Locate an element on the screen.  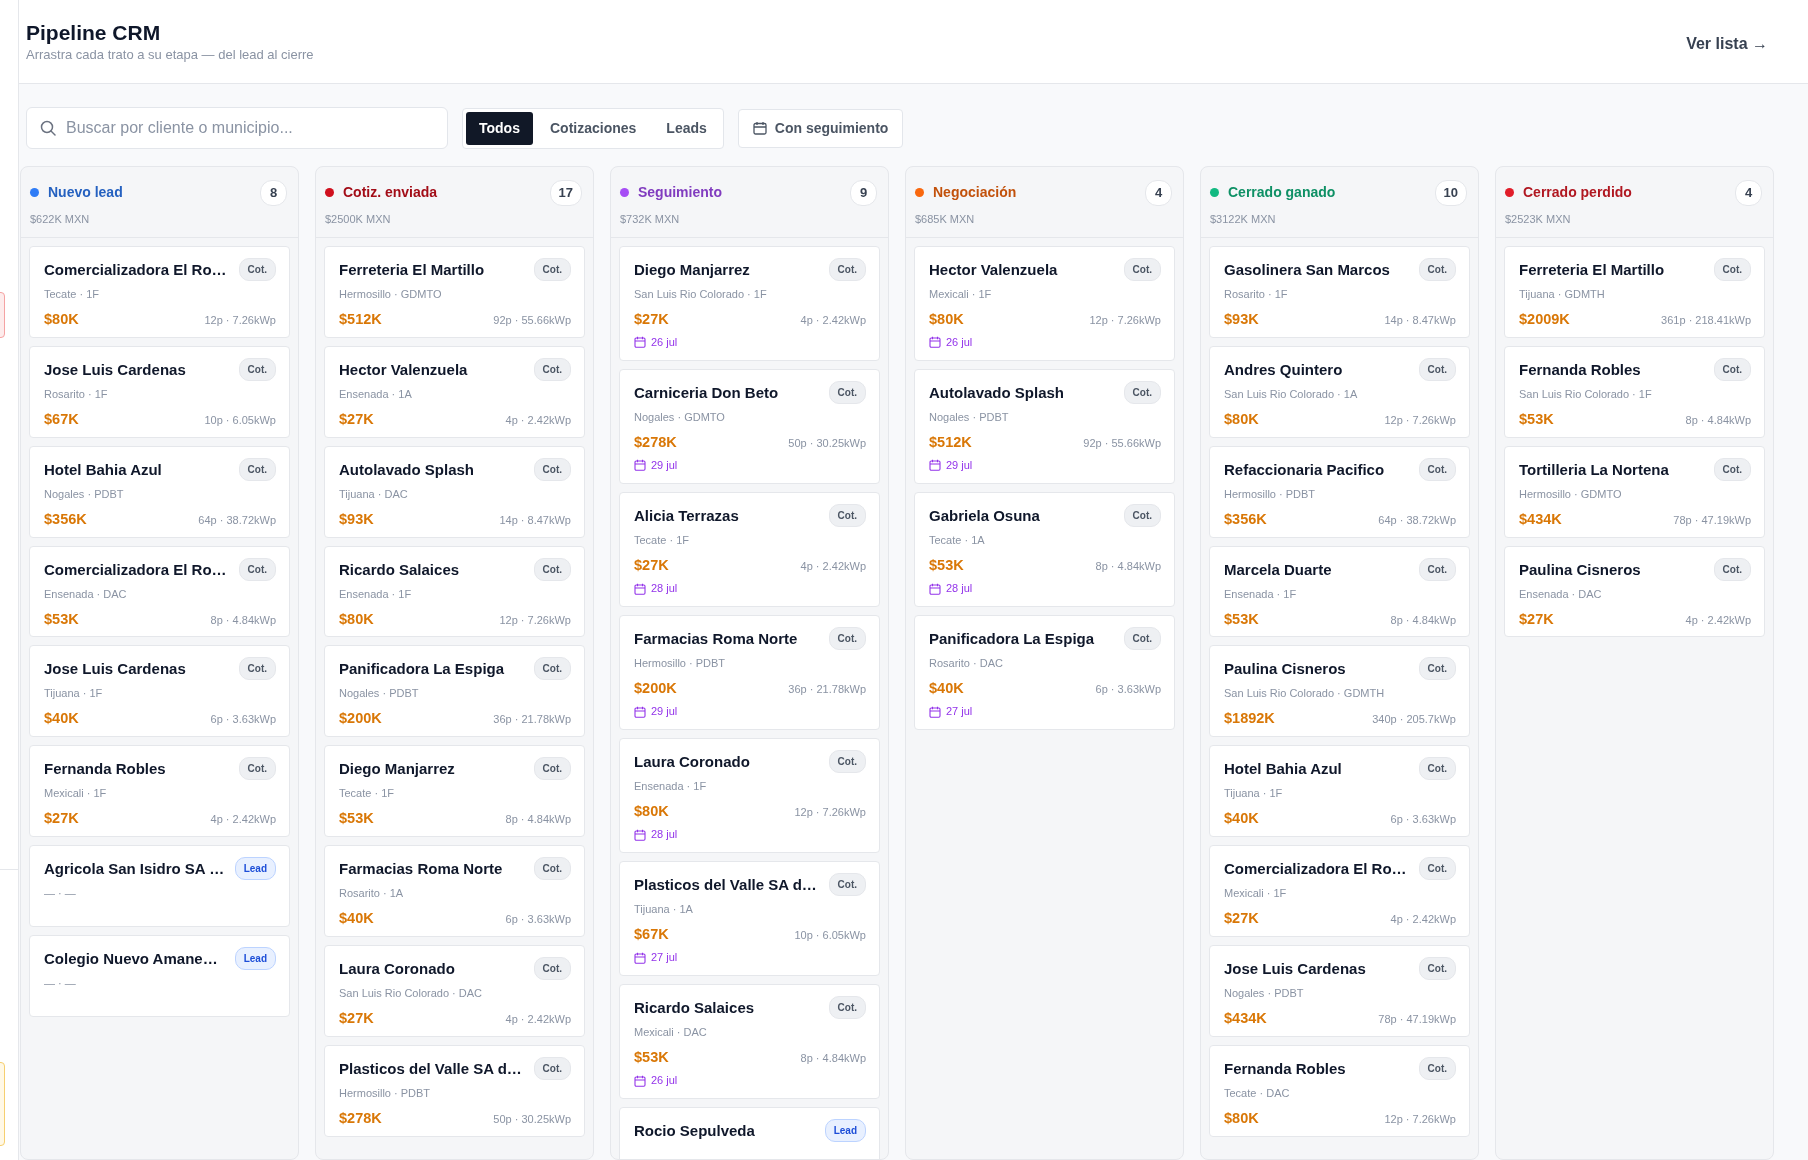
deal-card: Ricardo Salaices Cot. Mexicali · DAC $53K 8p · 4.84kWp 26 jul is located at coordinates (749, 1042).